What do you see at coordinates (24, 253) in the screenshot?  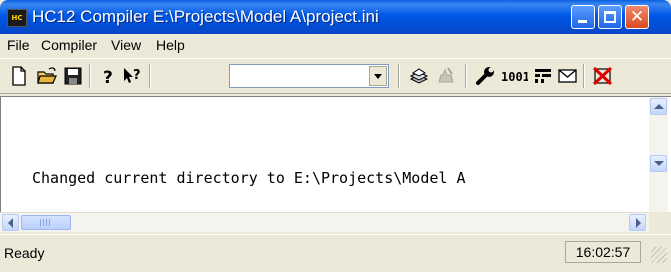 I see `status-text: Ready` at bounding box center [24, 253].